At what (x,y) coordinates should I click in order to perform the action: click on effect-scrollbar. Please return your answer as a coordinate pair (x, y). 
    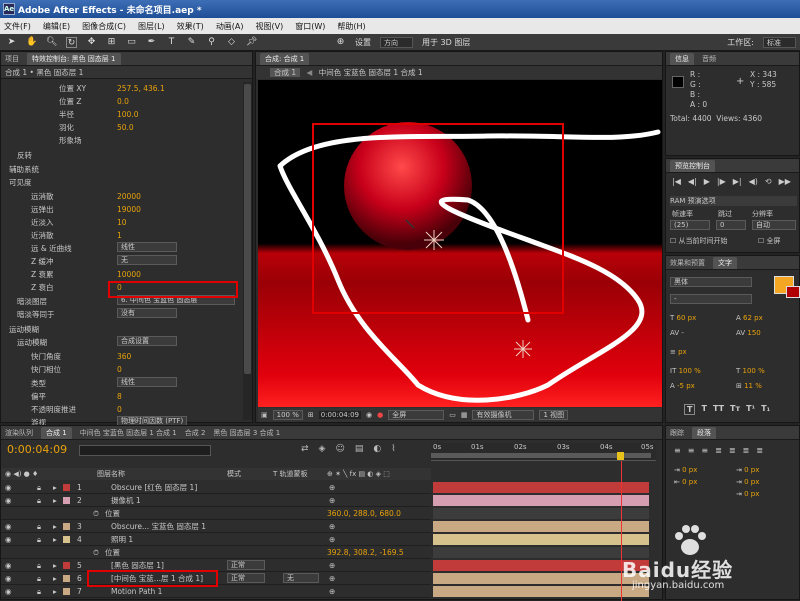
    Looking at the image, I should click on (247, 251).